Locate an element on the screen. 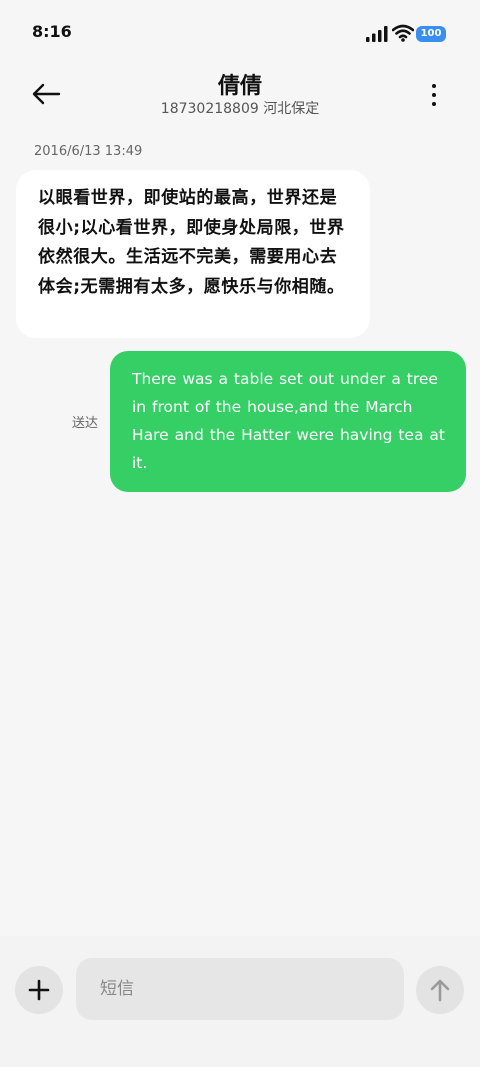  battery-icon: 100 is located at coordinates (431, 34).